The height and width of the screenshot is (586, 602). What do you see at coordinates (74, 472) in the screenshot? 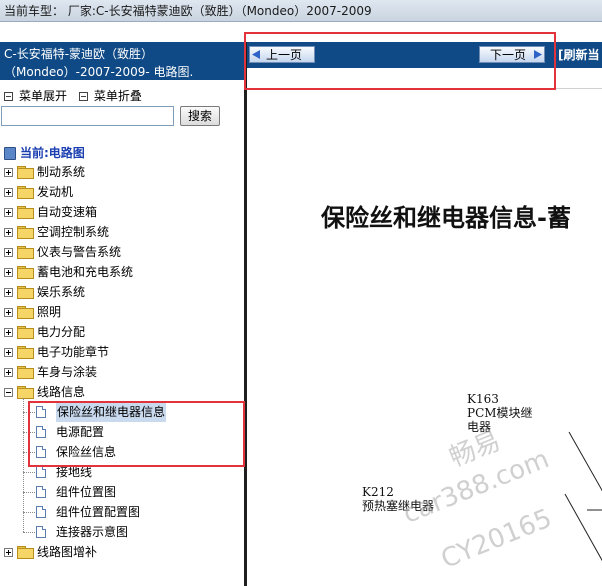
I see `tree-leaf-label: 接地线` at bounding box center [74, 472].